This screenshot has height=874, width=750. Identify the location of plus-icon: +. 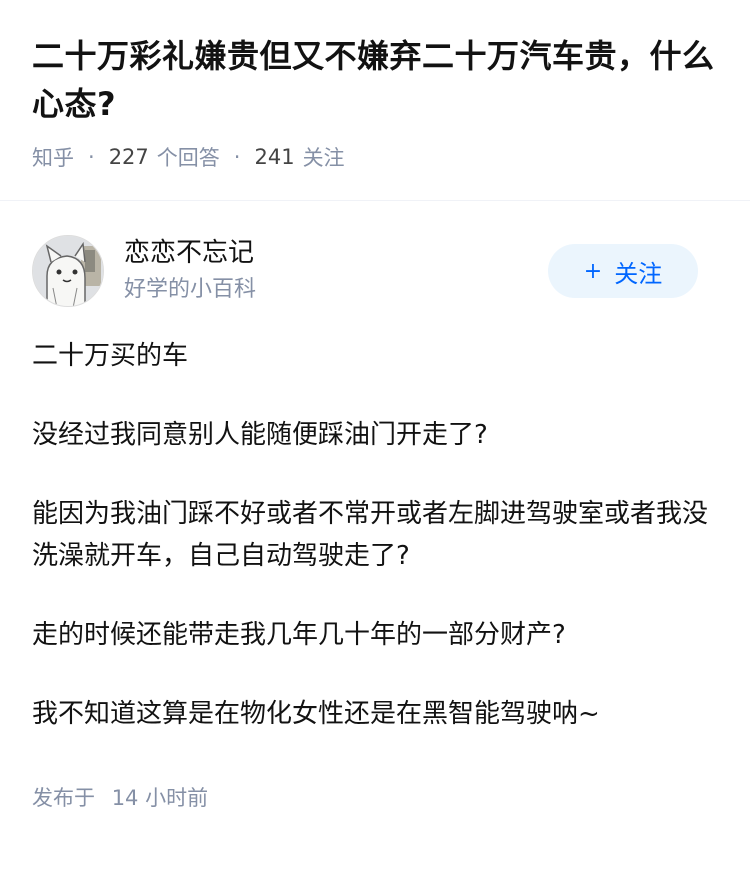
(593, 271).